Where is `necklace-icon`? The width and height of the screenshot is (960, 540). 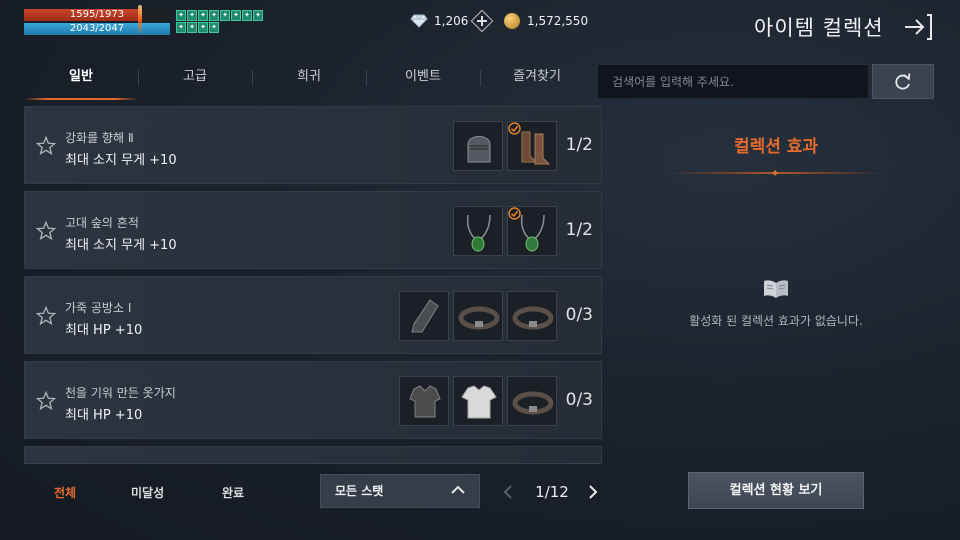
necklace-icon is located at coordinates (478, 233).